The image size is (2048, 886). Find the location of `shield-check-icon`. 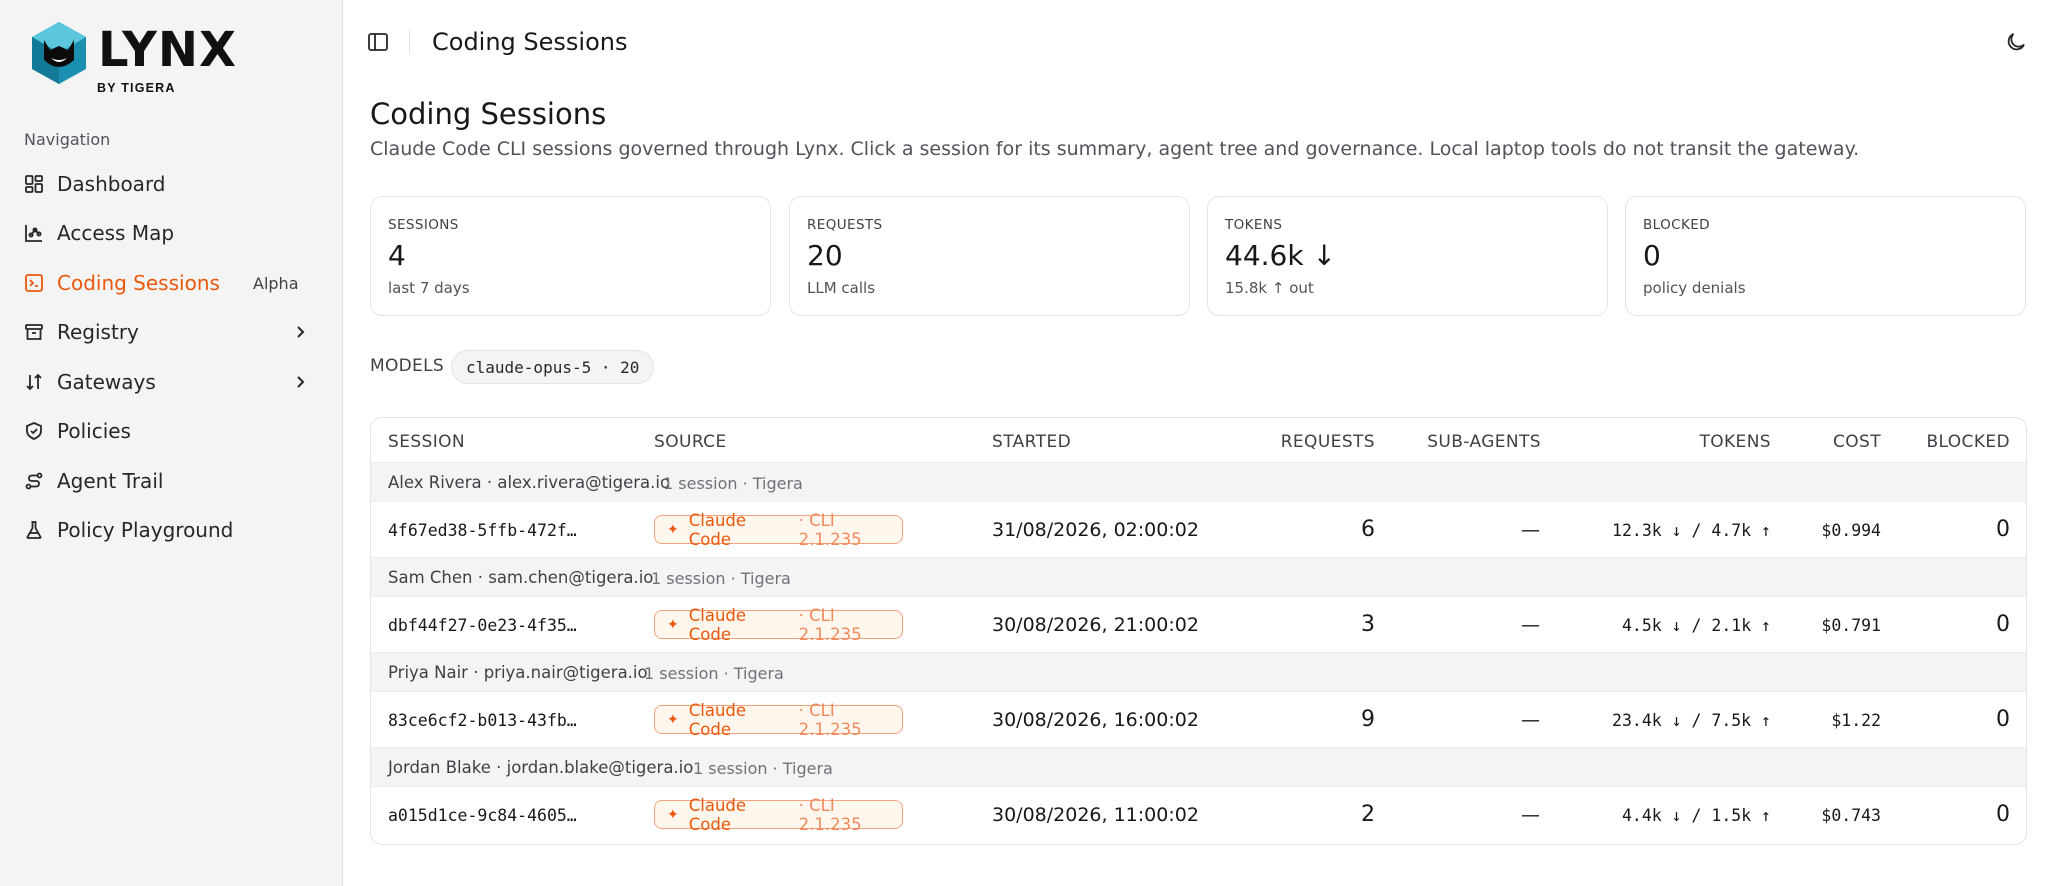

shield-check-icon is located at coordinates (34, 431).